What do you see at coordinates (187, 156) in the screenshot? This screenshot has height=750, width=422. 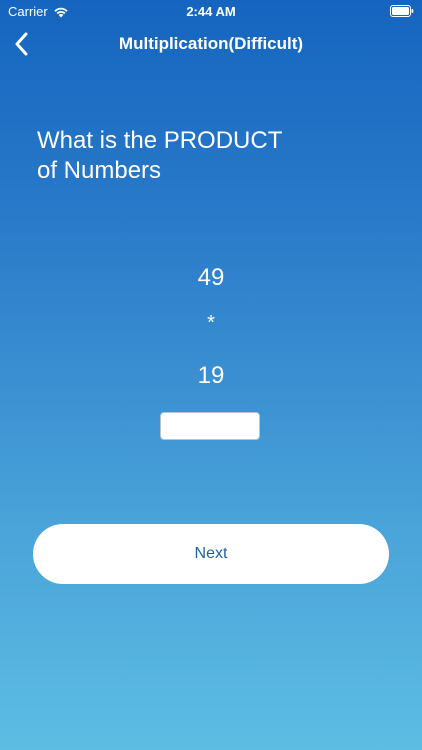 I see `question-text: What is the PRODUCT of Numbers` at bounding box center [187, 156].